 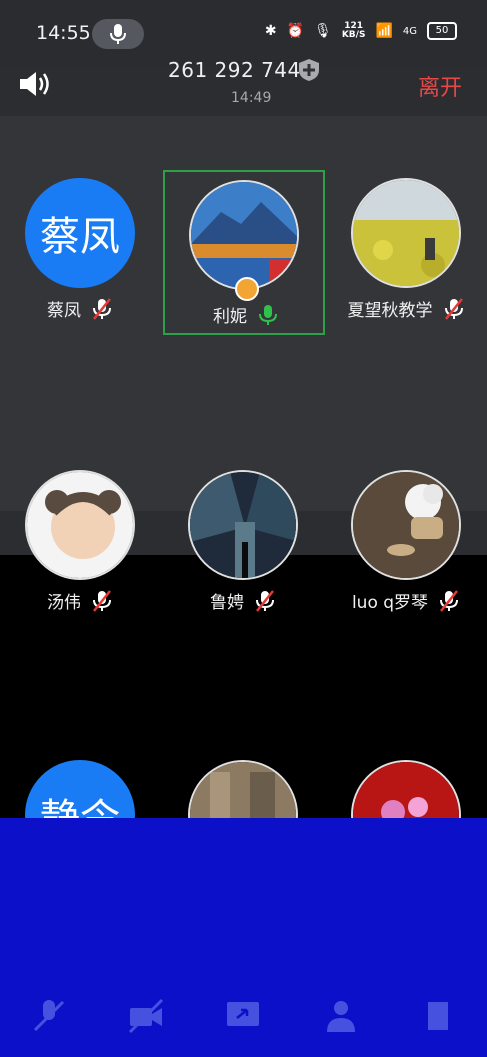 I want to click on mic-in-use-pill, so click(x=118, y=34).